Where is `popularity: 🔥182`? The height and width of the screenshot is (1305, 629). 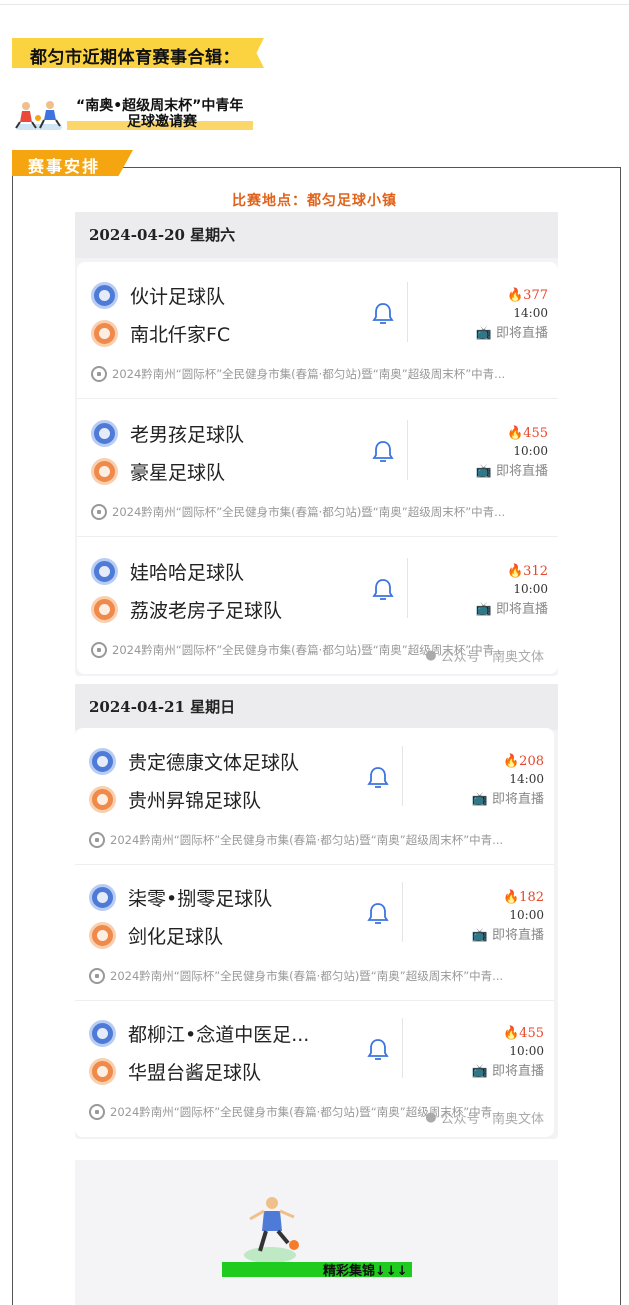
popularity: 🔥182 is located at coordinates (523, 897).